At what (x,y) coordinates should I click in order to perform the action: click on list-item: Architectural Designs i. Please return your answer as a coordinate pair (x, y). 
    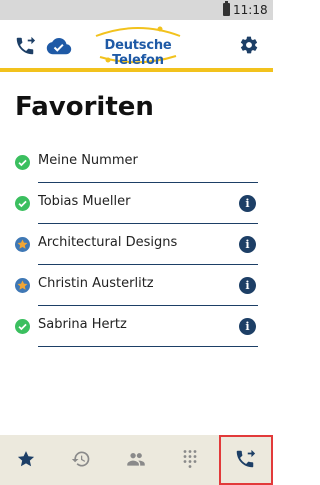
    Looking at the image, I should click on (136, 244).